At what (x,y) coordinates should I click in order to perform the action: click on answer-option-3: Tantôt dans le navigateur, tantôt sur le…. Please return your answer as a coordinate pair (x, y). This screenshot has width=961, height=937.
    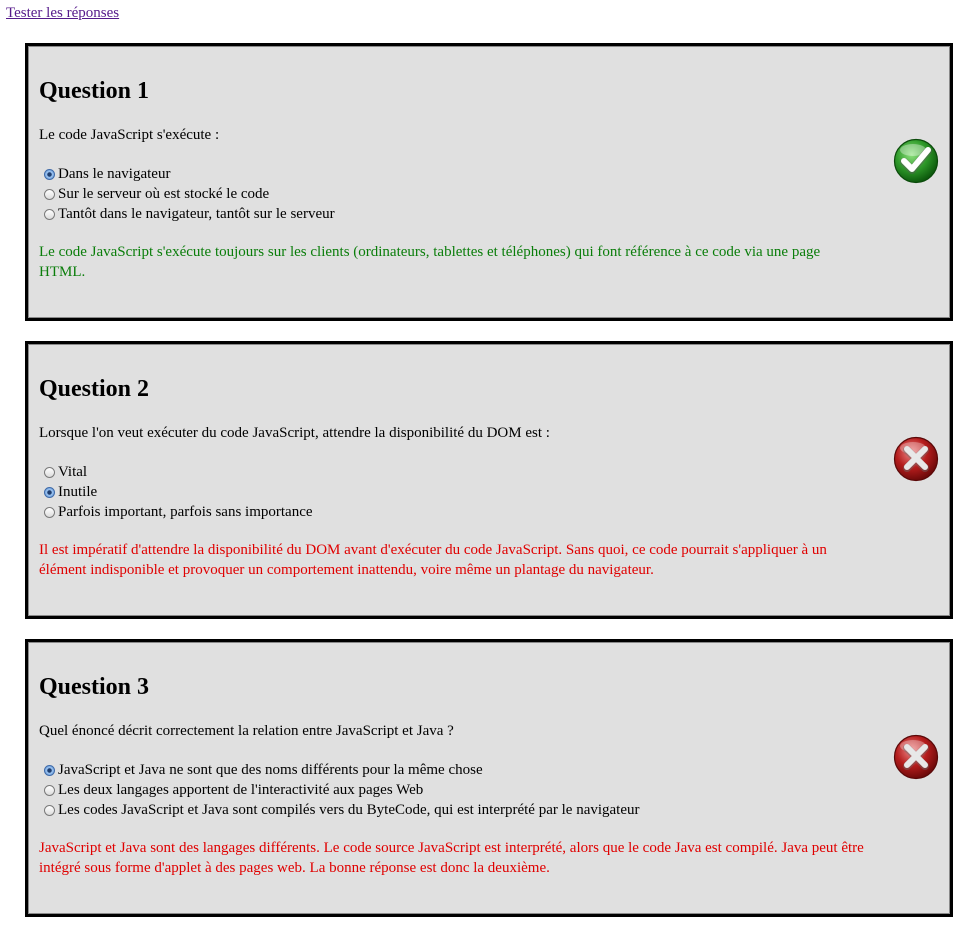
    Looking at the image, I should click on (189, 214).